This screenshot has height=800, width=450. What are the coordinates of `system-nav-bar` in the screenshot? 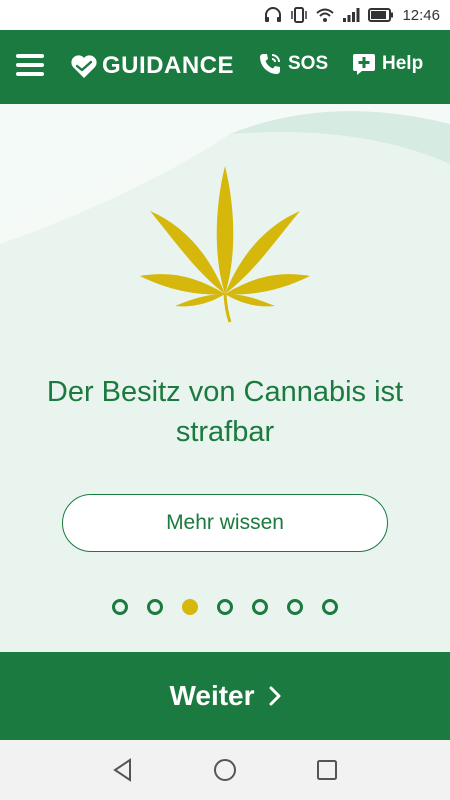 It's located at (225, 770).